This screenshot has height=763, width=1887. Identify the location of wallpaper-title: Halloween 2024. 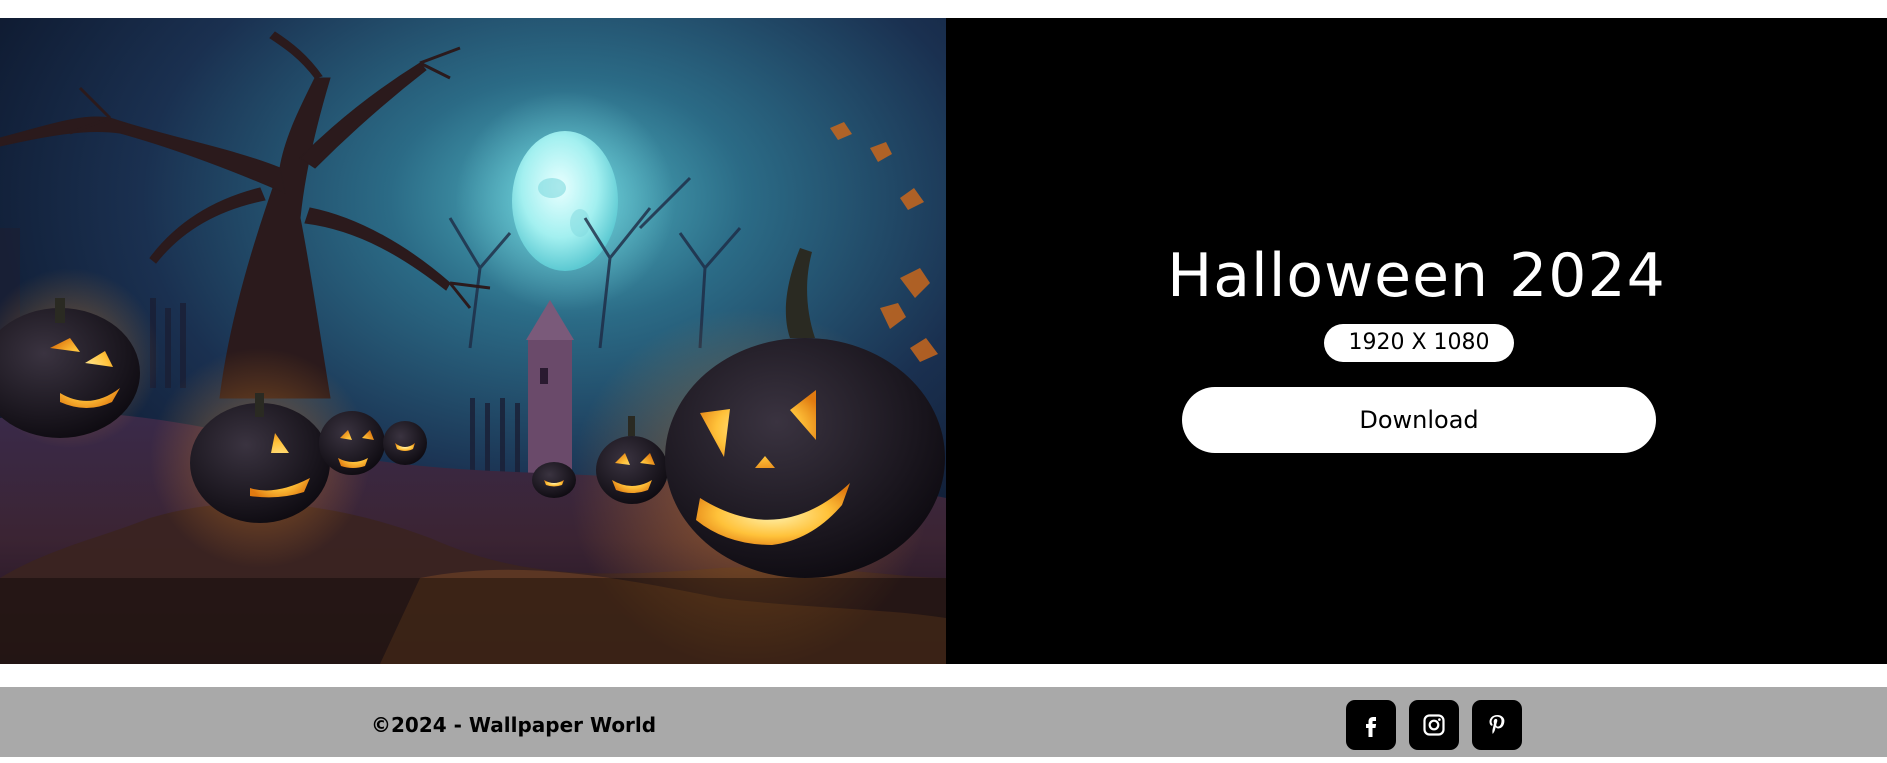
(1416, 276).